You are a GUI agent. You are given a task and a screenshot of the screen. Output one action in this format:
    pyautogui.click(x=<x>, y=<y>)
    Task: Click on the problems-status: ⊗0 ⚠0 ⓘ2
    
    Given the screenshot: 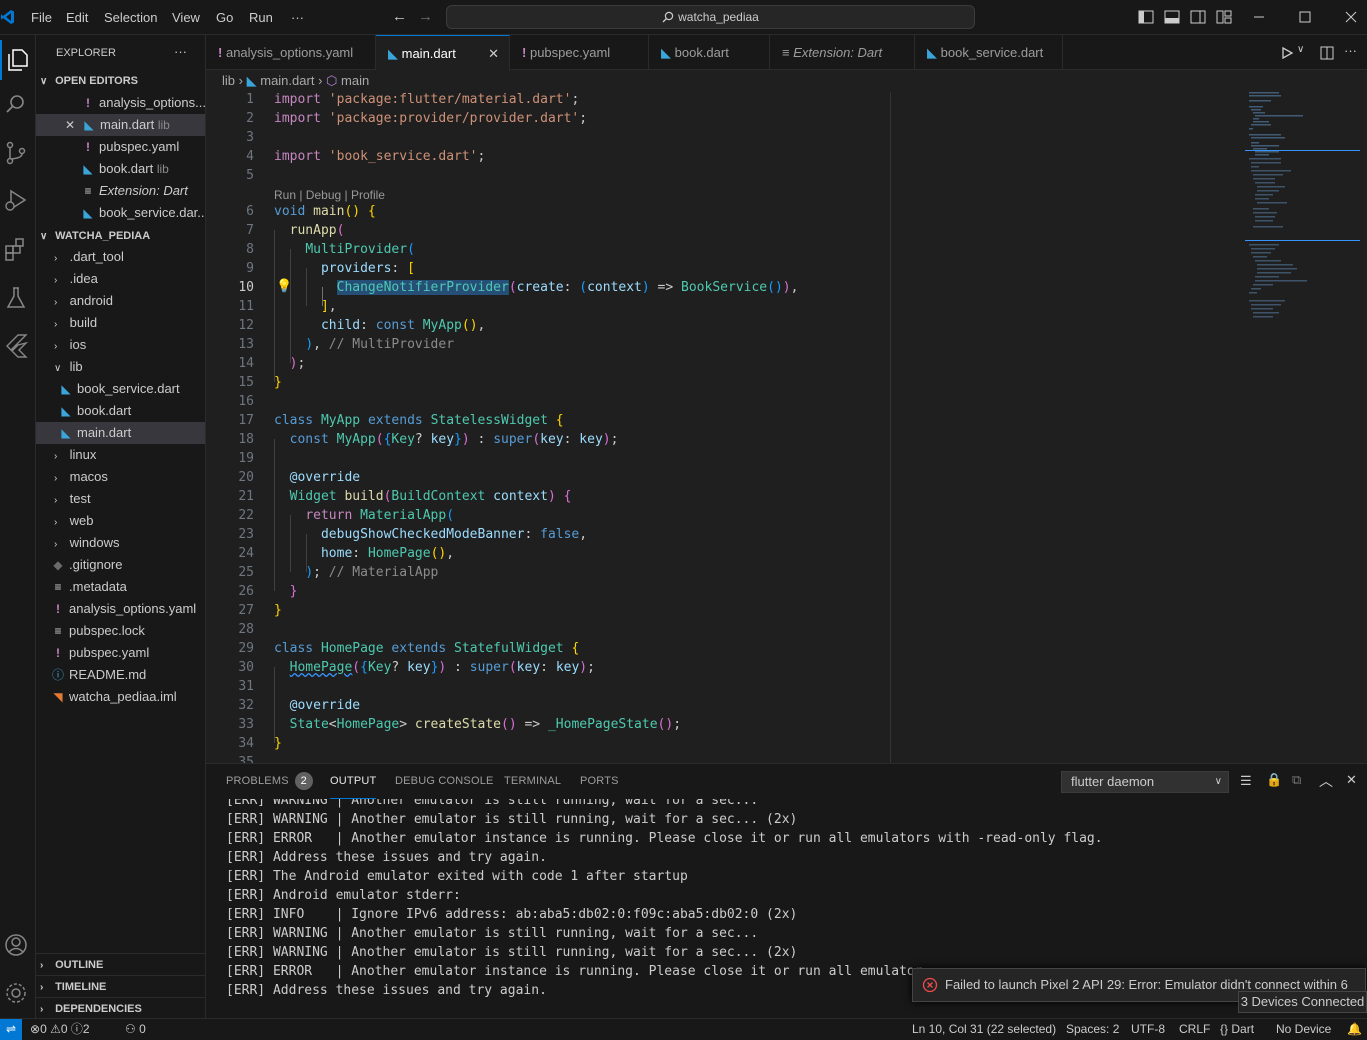 What is the action you would take?
    pyautogui.click(x=60, y=1029)
    